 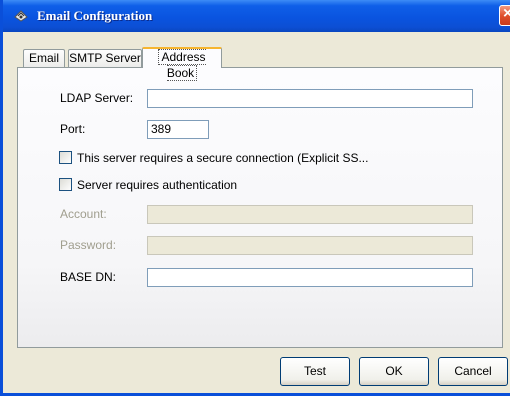 I want to click on tab-smtp-server-label: SMTP Server, so click(x=105, y=58).